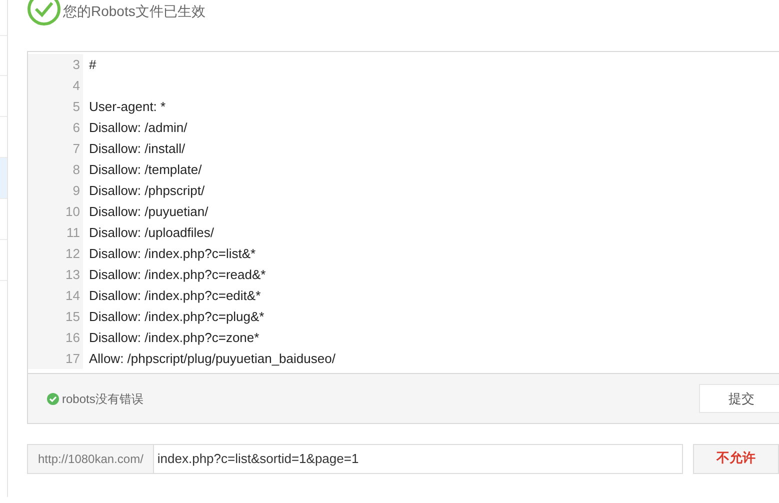 The width and height of the screenshot is (779, 503). What do you see at coordinates (151, 233) in the screenshot?
I see `code-line: Disallow: /uploadfiles/` at bounding box center [151, 233].